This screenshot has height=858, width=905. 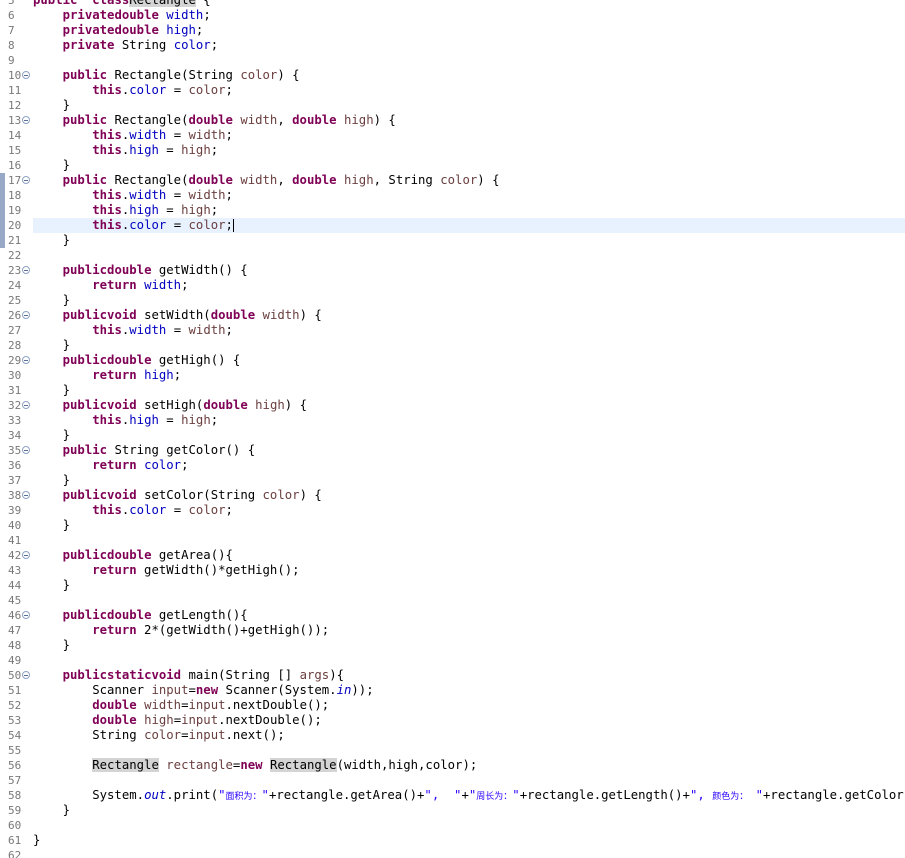 I want to click on code-line: 30 return high;, so click(x=452, y=375).